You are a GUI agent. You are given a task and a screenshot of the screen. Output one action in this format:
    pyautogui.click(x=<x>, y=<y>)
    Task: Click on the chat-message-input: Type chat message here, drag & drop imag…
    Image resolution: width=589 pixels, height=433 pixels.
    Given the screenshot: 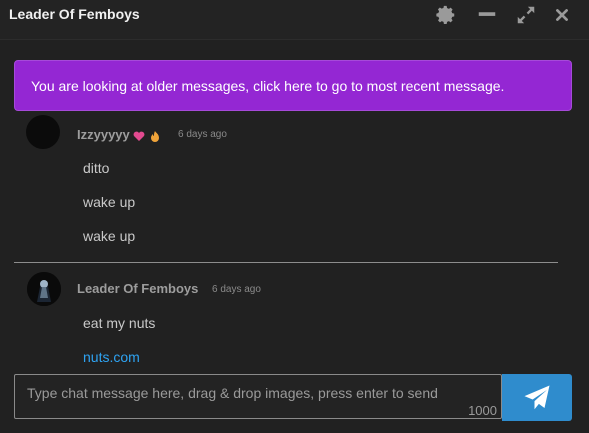 What is the action you would take?
    pyautogui.click(x=258, y=396)
    